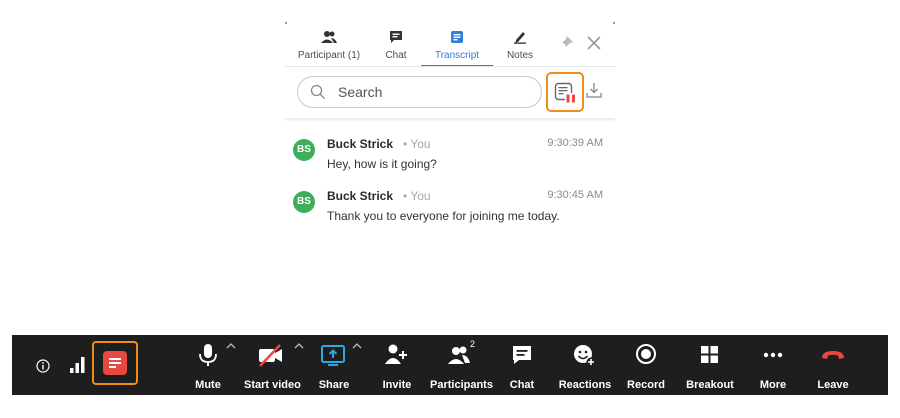  I want to click on live-transcript-toggle-button, so click(565, 92).